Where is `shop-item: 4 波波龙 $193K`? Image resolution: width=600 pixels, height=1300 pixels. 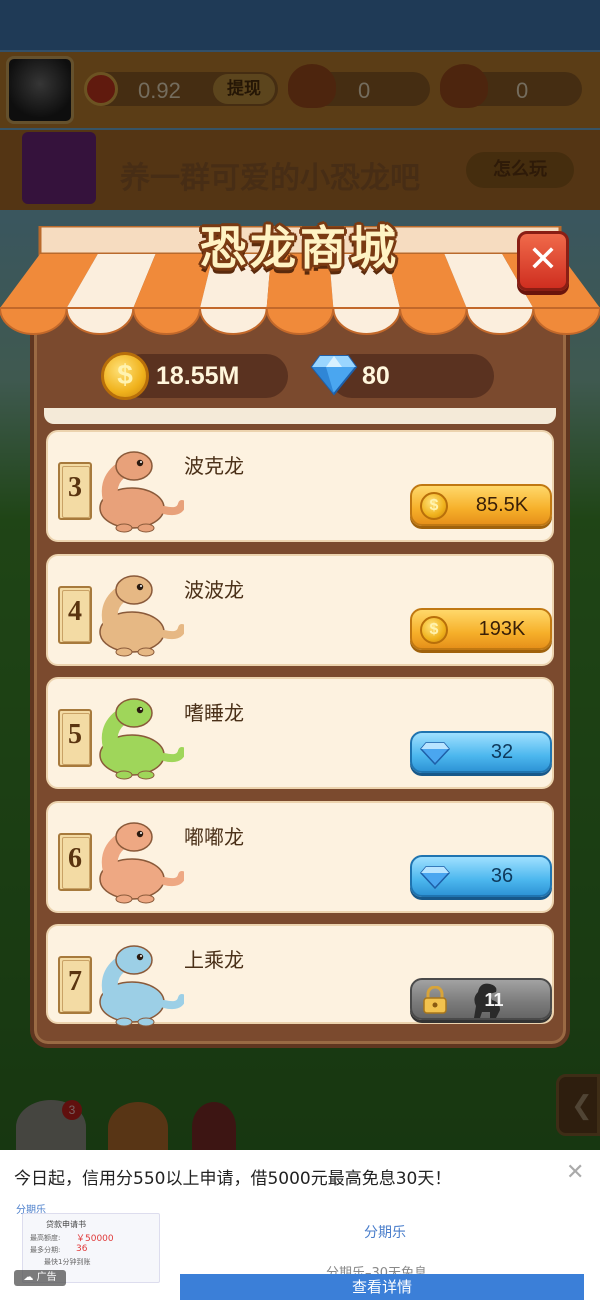
shop-item: 4 波波龙 $193K is located at coordinates (300, 609).